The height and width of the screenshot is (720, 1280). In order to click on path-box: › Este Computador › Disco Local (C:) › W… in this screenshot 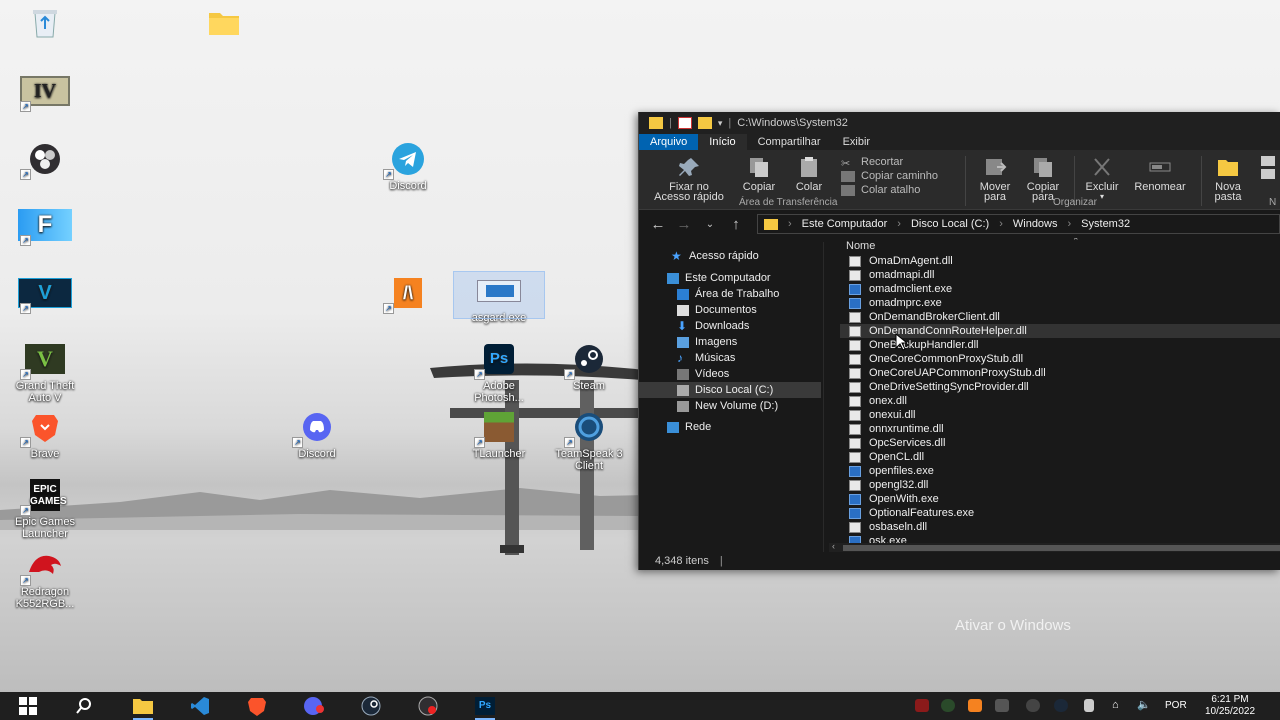, I will do `click(1018, 224)`.